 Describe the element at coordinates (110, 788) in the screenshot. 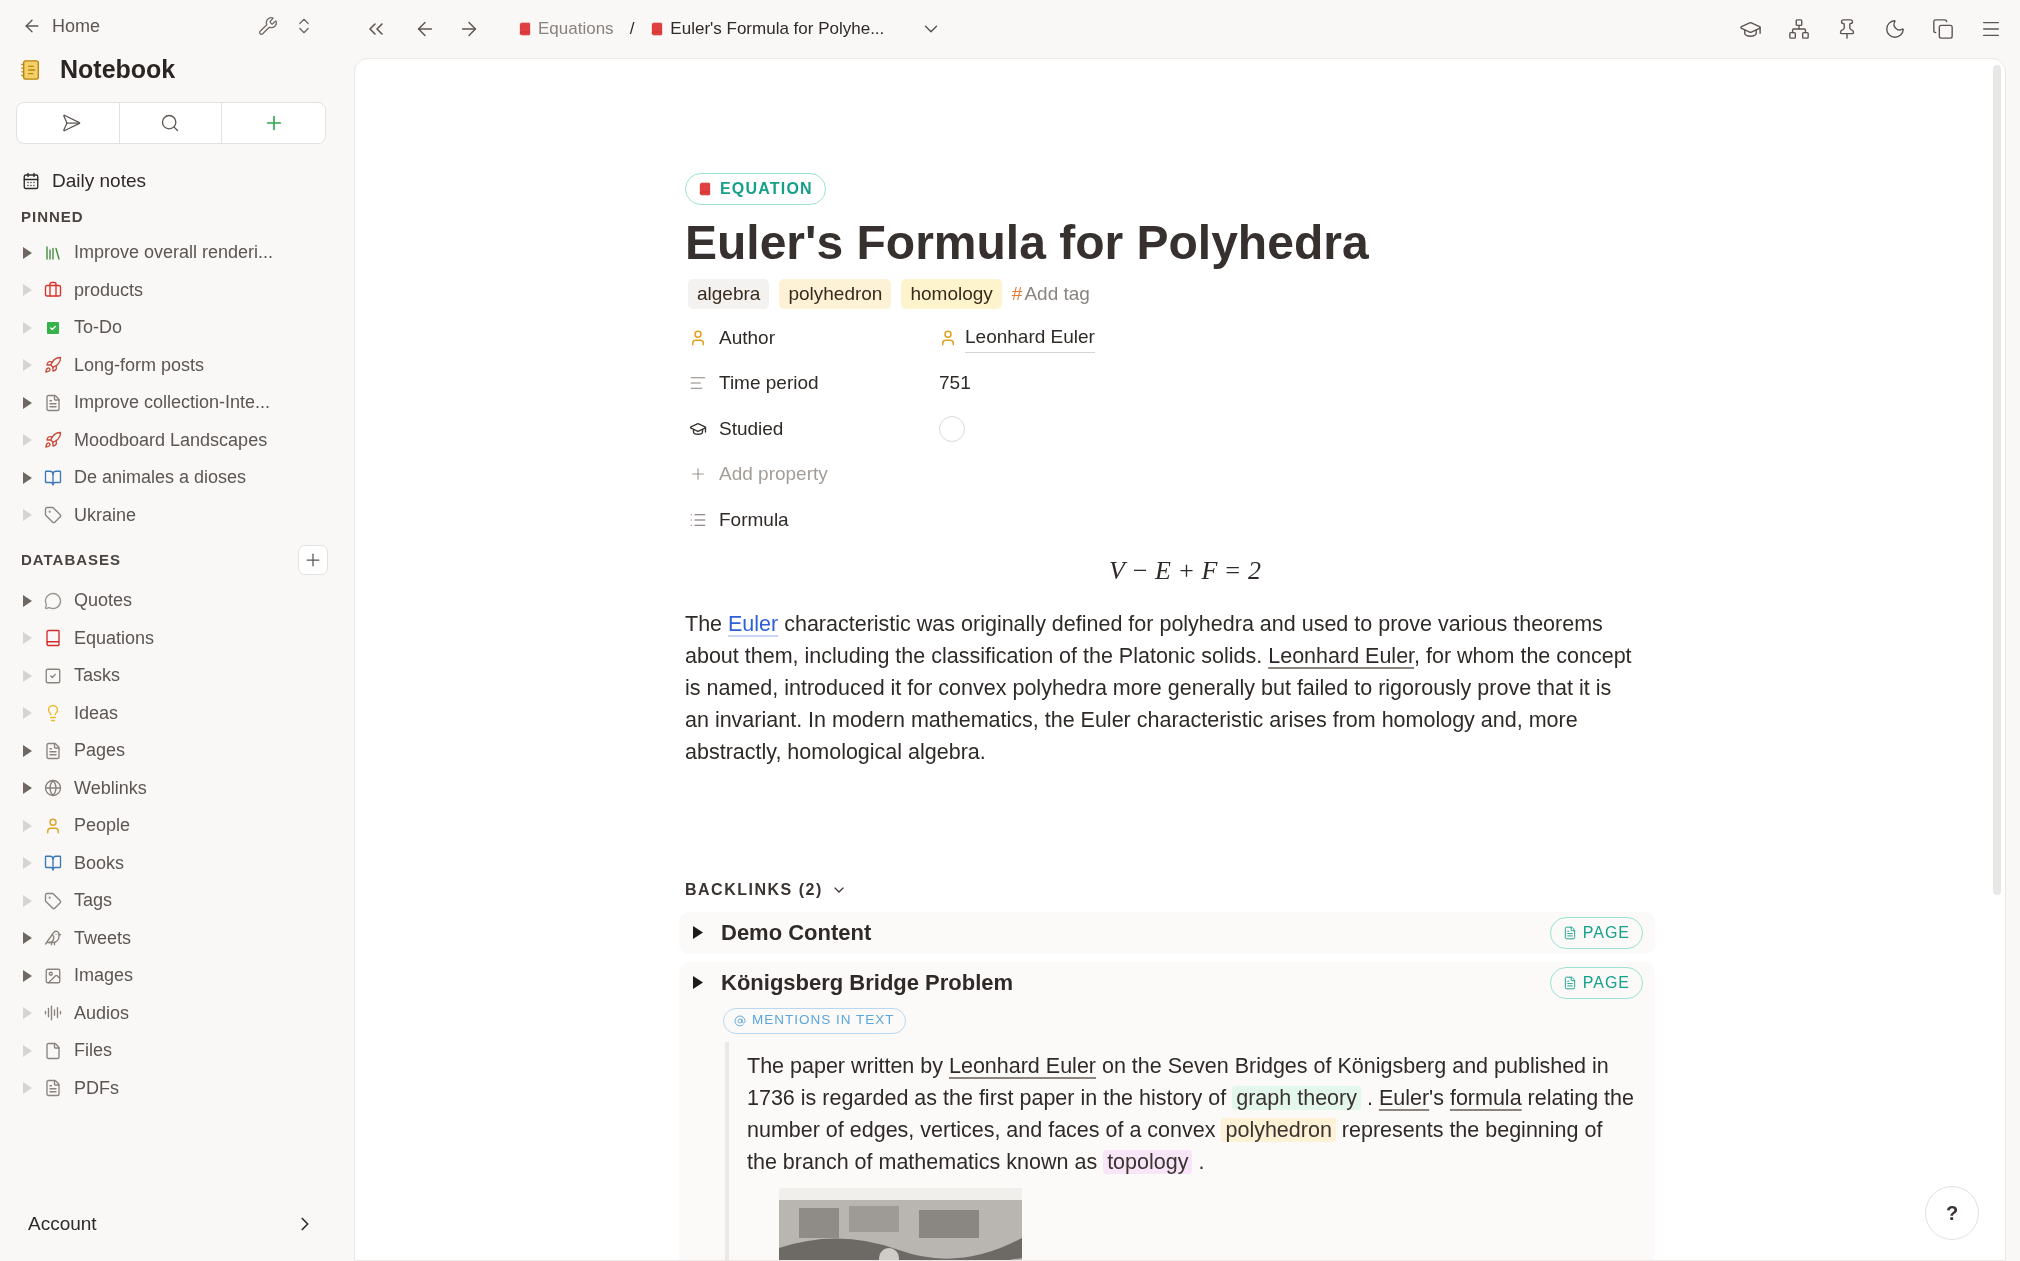

I see `sidebar-item: Weblinks` at that location.